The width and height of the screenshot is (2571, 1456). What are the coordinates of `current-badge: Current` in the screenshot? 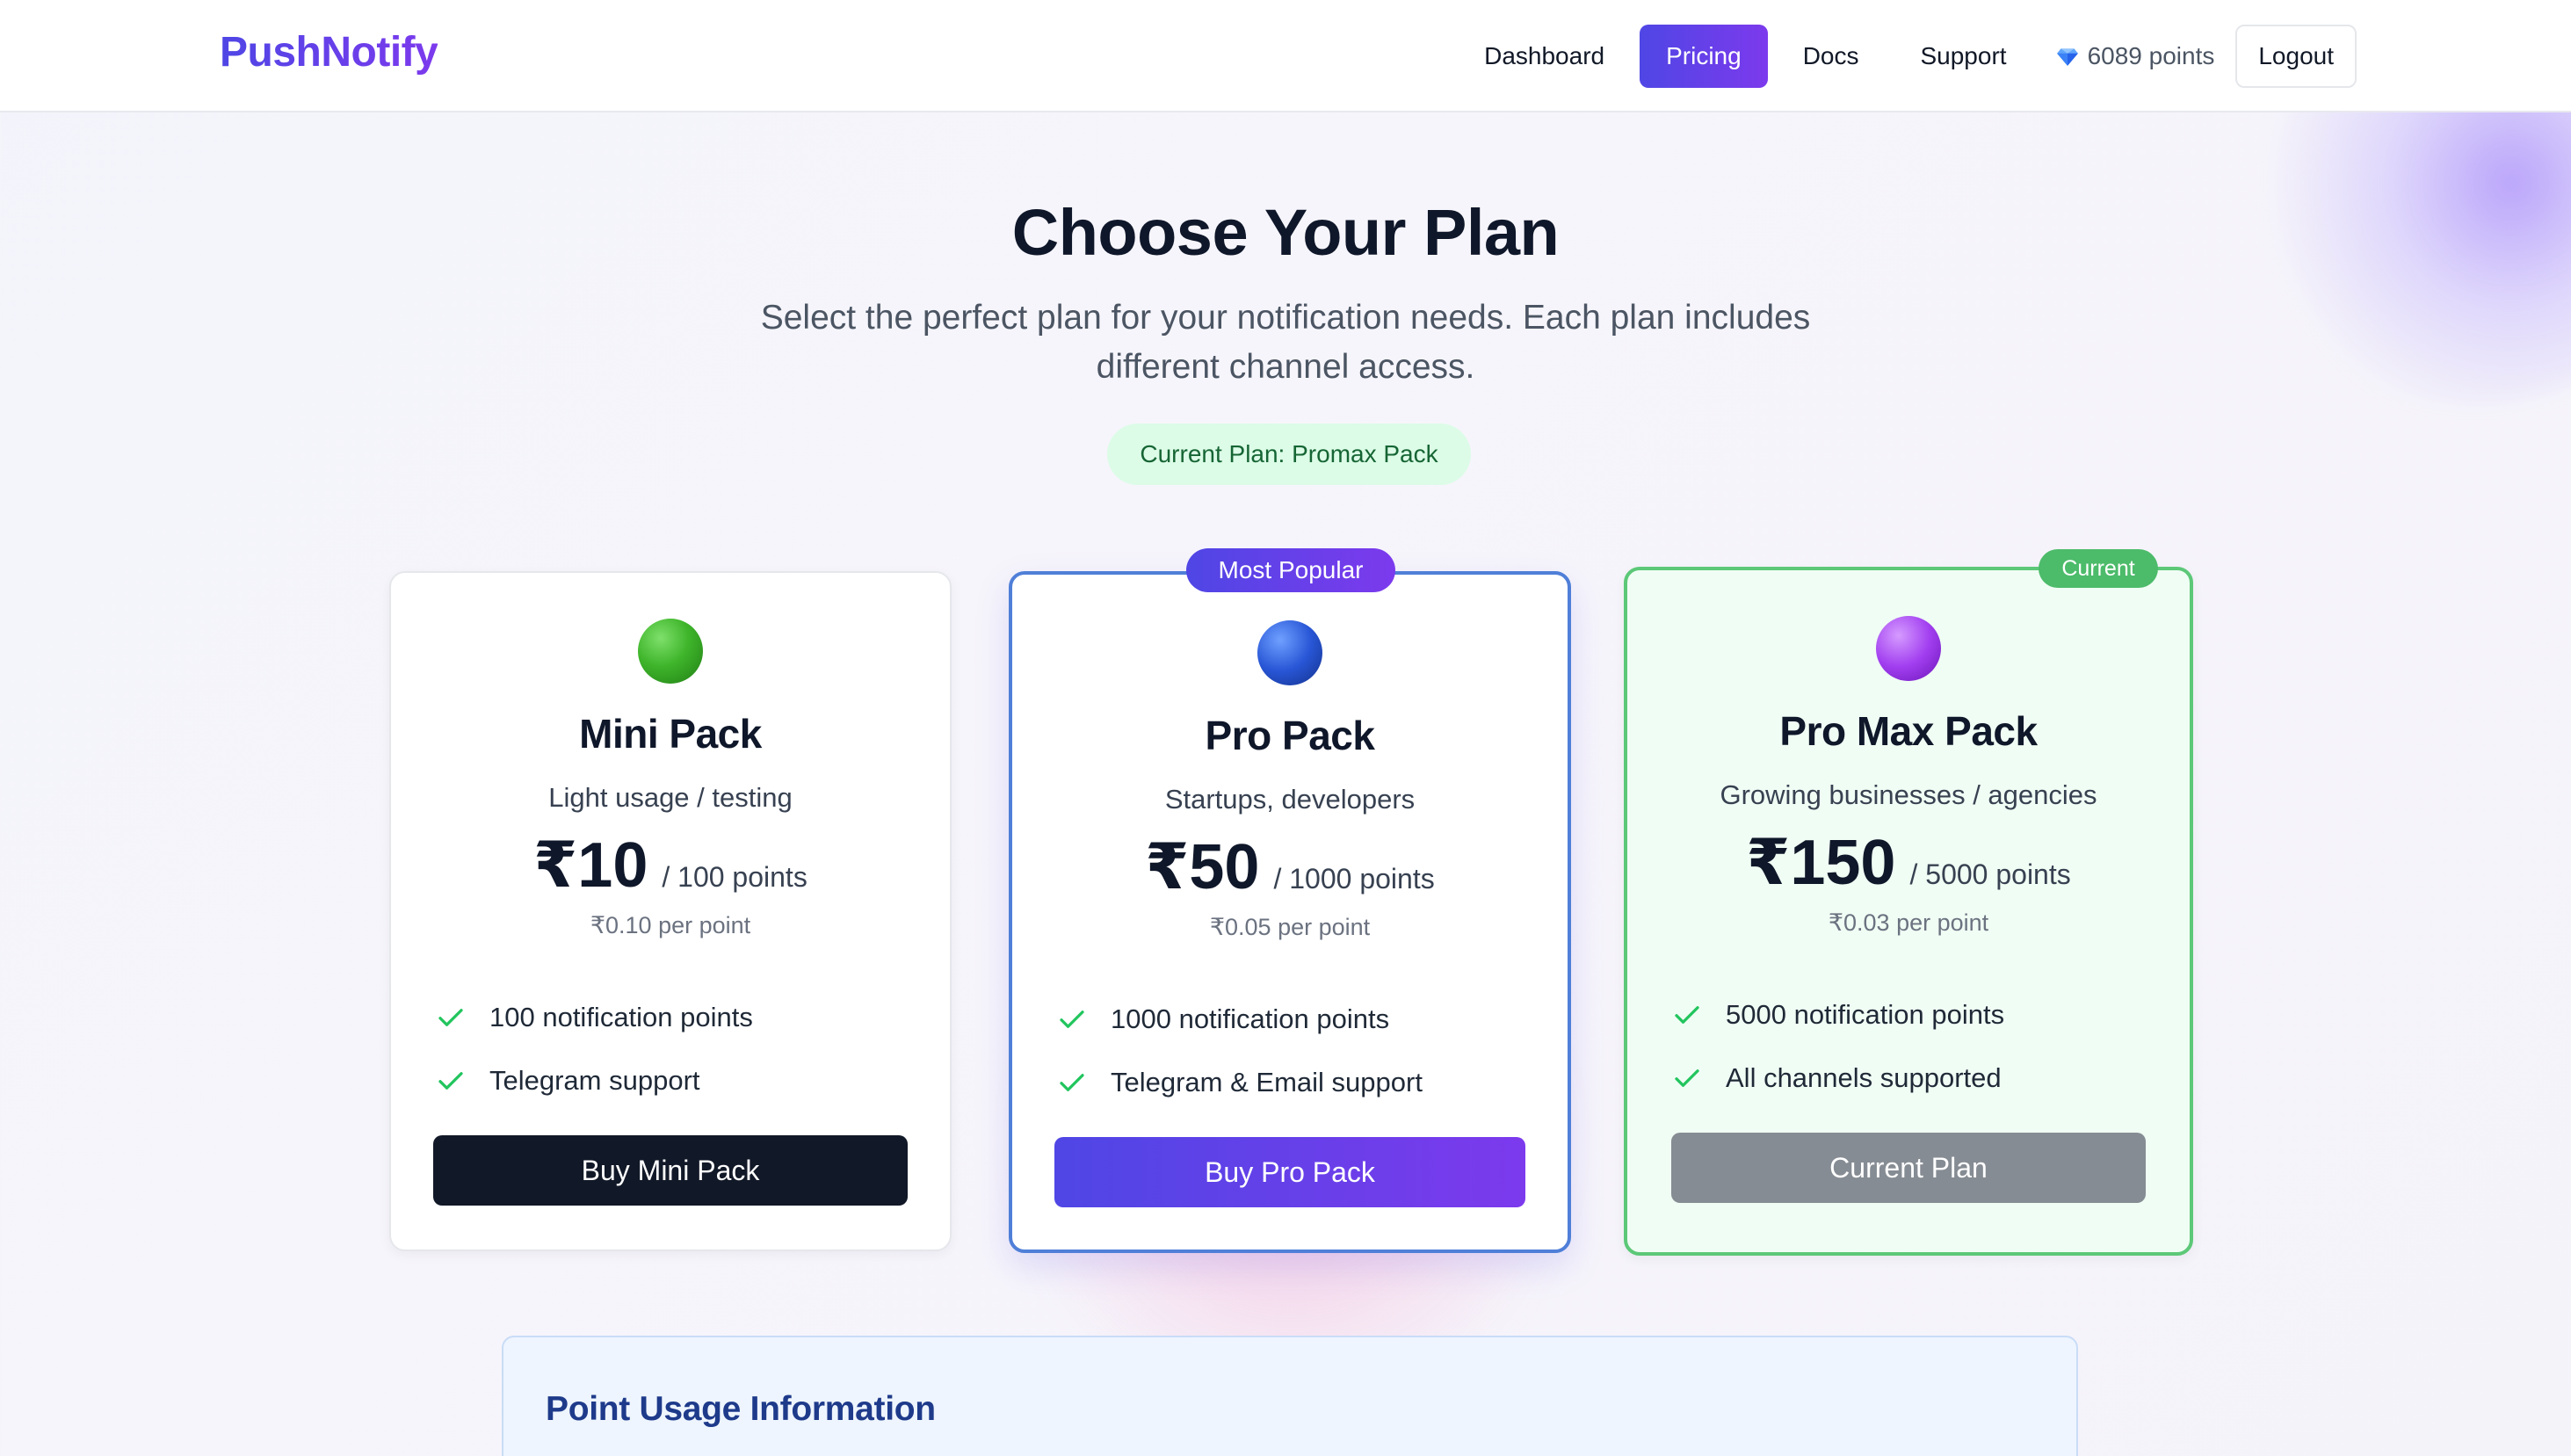 It's located at (2098, 568).